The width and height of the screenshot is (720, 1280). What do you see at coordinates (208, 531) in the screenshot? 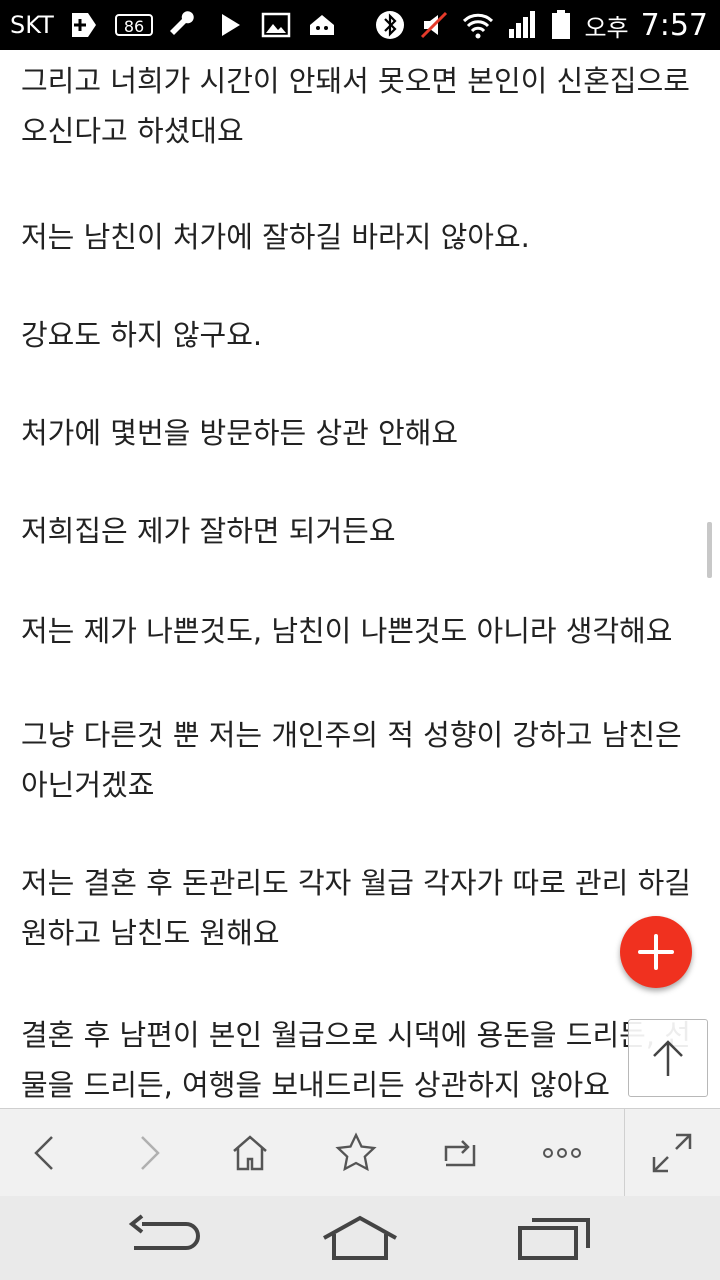
I see `text-line: 저희집은 제가 잘하면 되거든요` at bounding box center [208, 531].